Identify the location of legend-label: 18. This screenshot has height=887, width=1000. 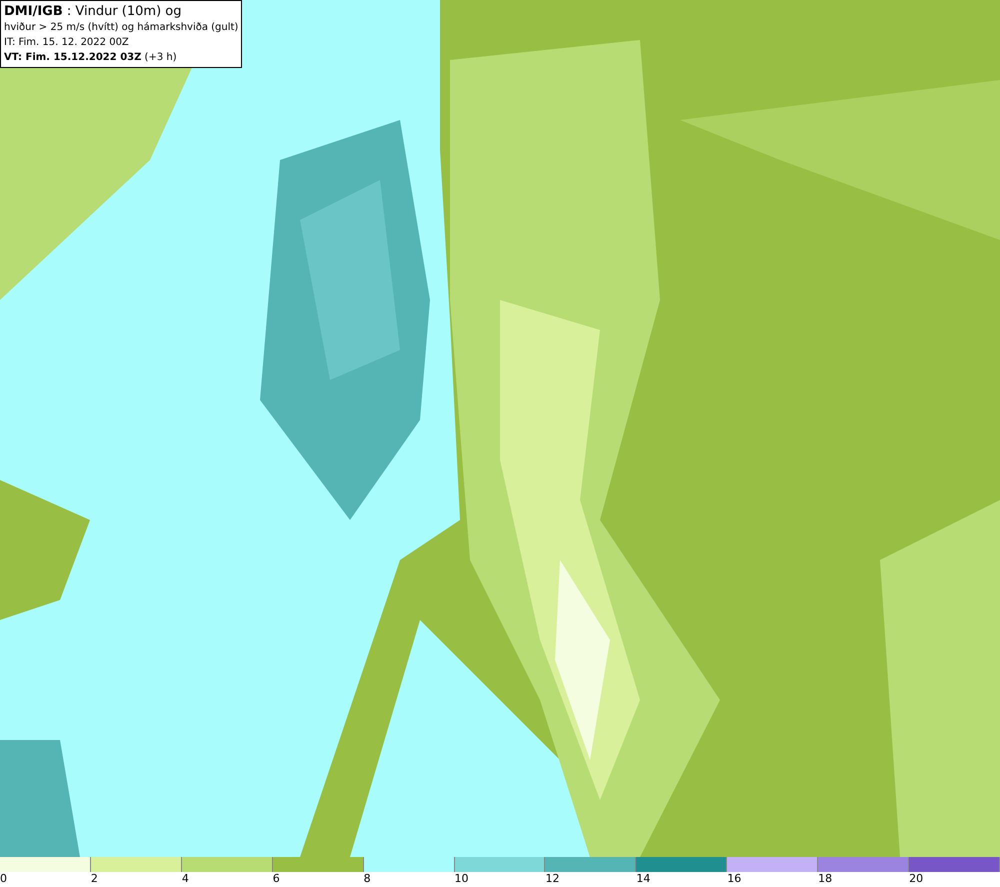
(825, 879).